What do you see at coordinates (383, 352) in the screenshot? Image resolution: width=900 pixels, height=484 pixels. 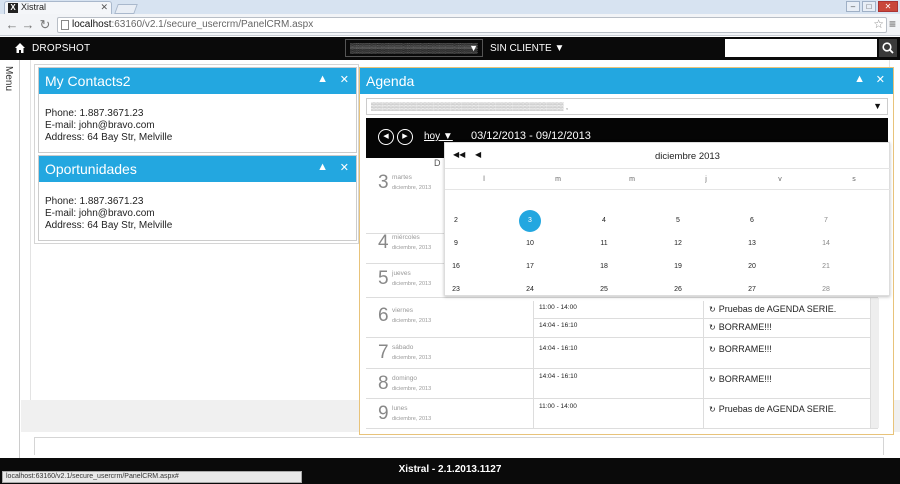 I see `day-number: 7` at bounding box center [383, 352].